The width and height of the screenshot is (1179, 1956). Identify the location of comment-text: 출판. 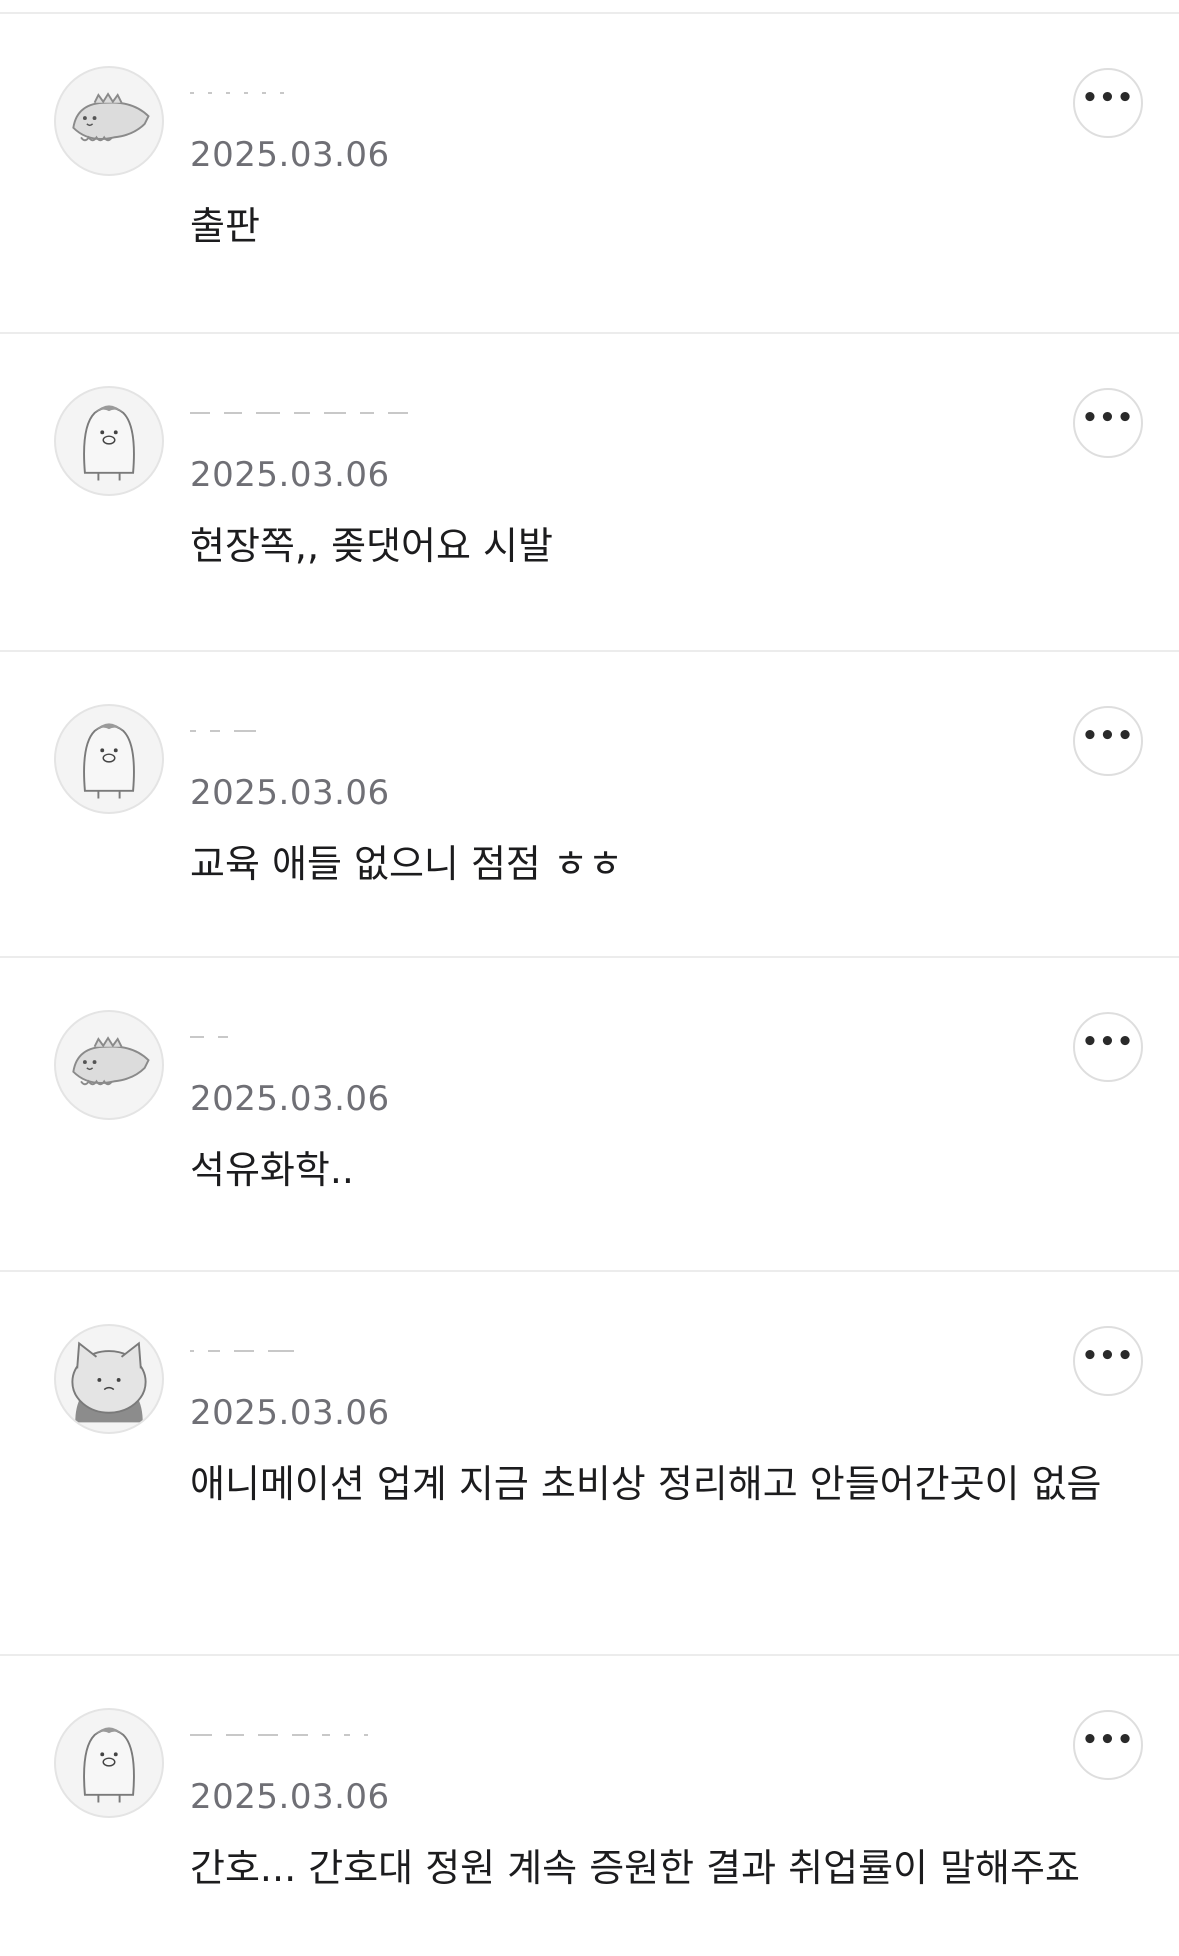
(225, 226).